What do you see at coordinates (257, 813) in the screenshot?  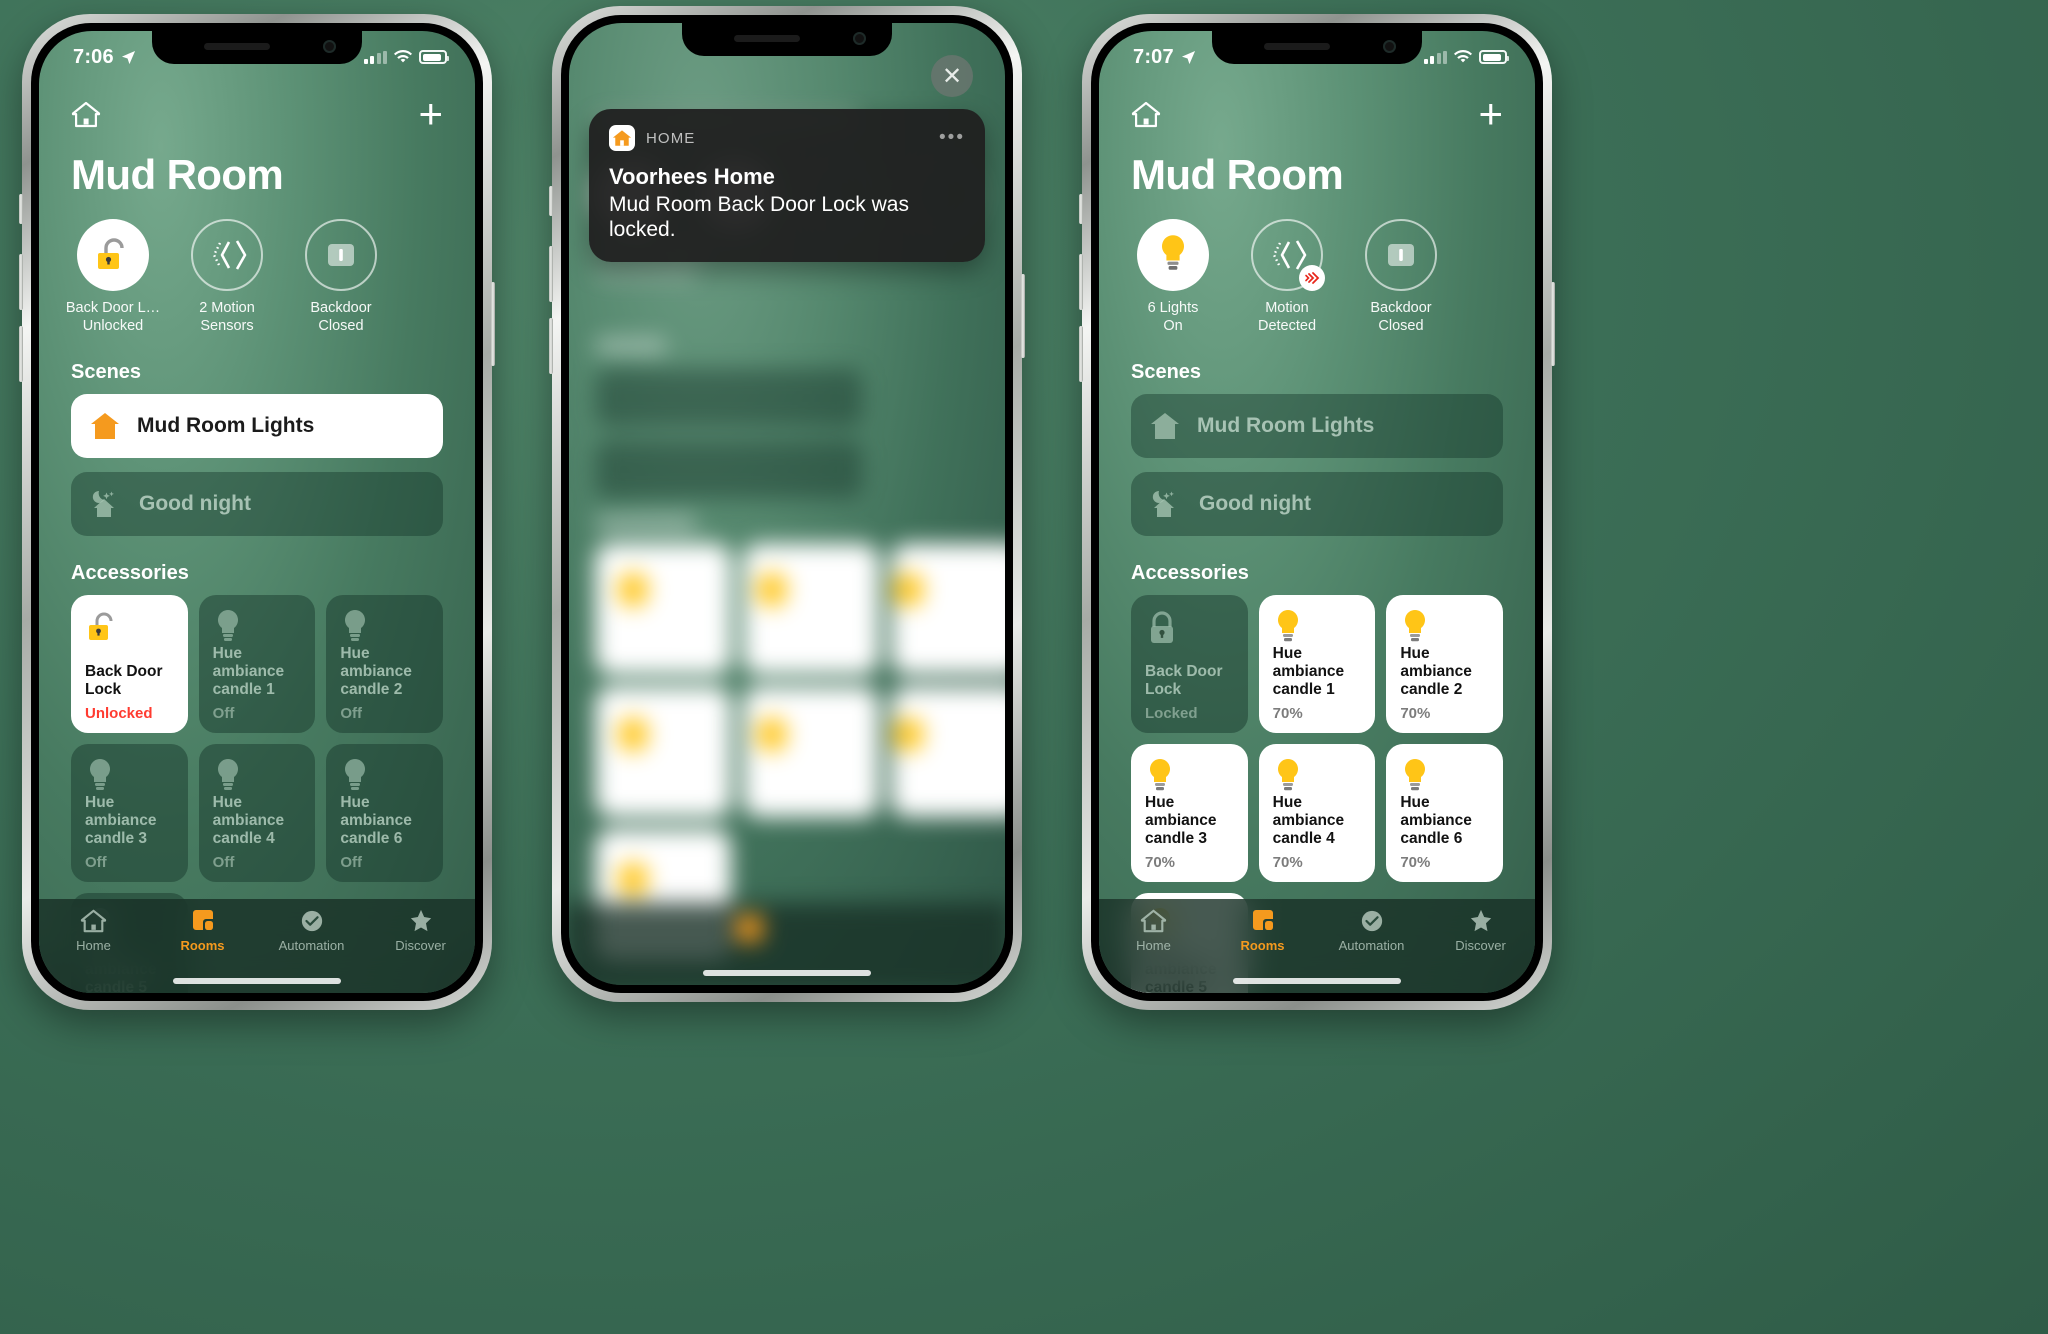 I see `accessory-tile-candle-4: Hue ambiance candle 4 Off` at bounding box center [257, 813].